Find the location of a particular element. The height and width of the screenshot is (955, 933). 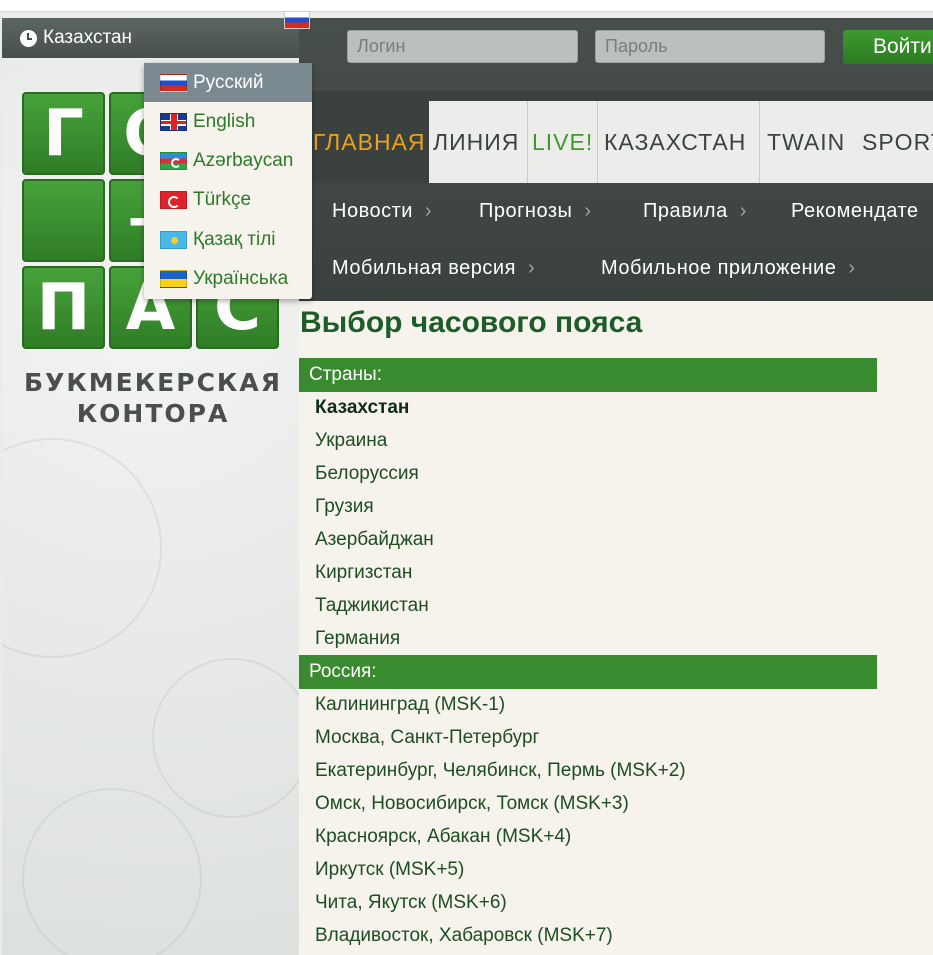

subnav-forecasts: Прогнозы › is located at coordinates (535, 211).